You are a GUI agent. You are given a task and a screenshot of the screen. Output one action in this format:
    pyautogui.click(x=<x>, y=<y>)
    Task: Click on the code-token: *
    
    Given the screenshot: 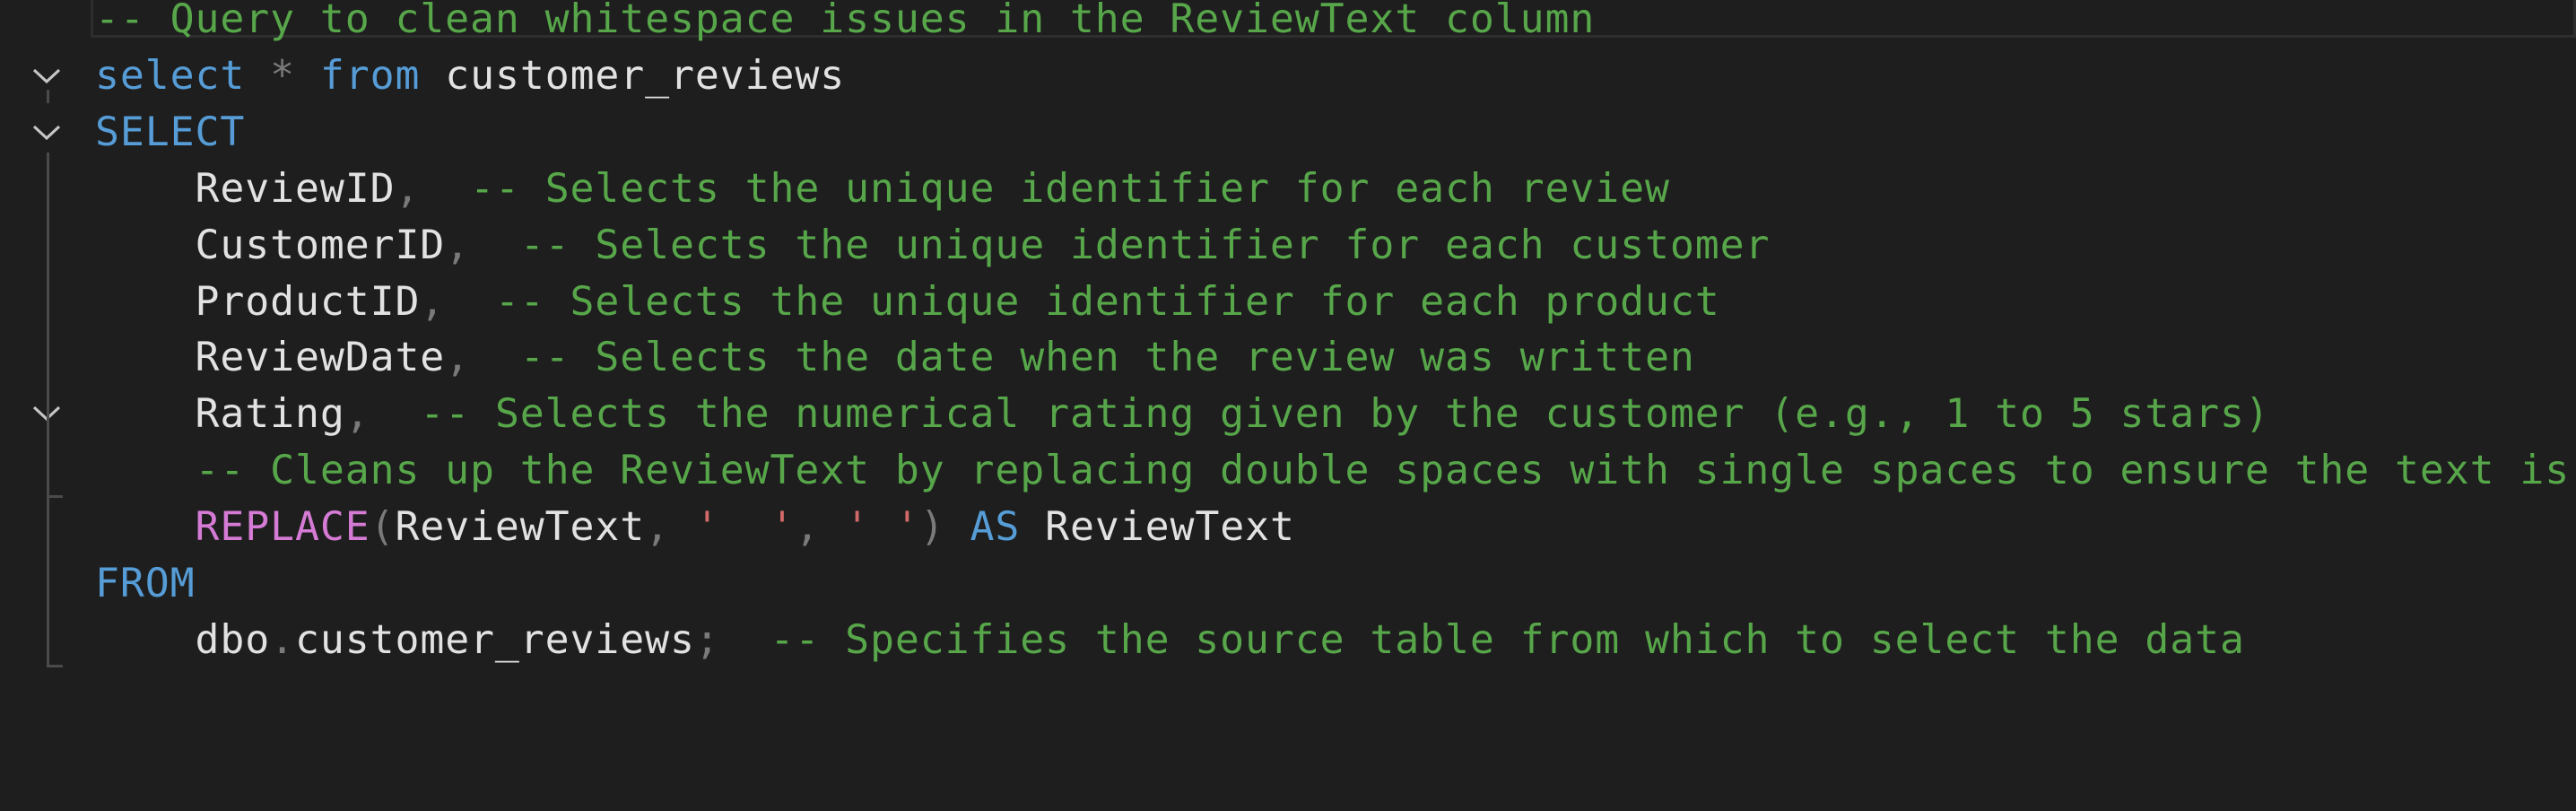 What is the action you would take?
    pyautogui.click(x=282, y=74)
    